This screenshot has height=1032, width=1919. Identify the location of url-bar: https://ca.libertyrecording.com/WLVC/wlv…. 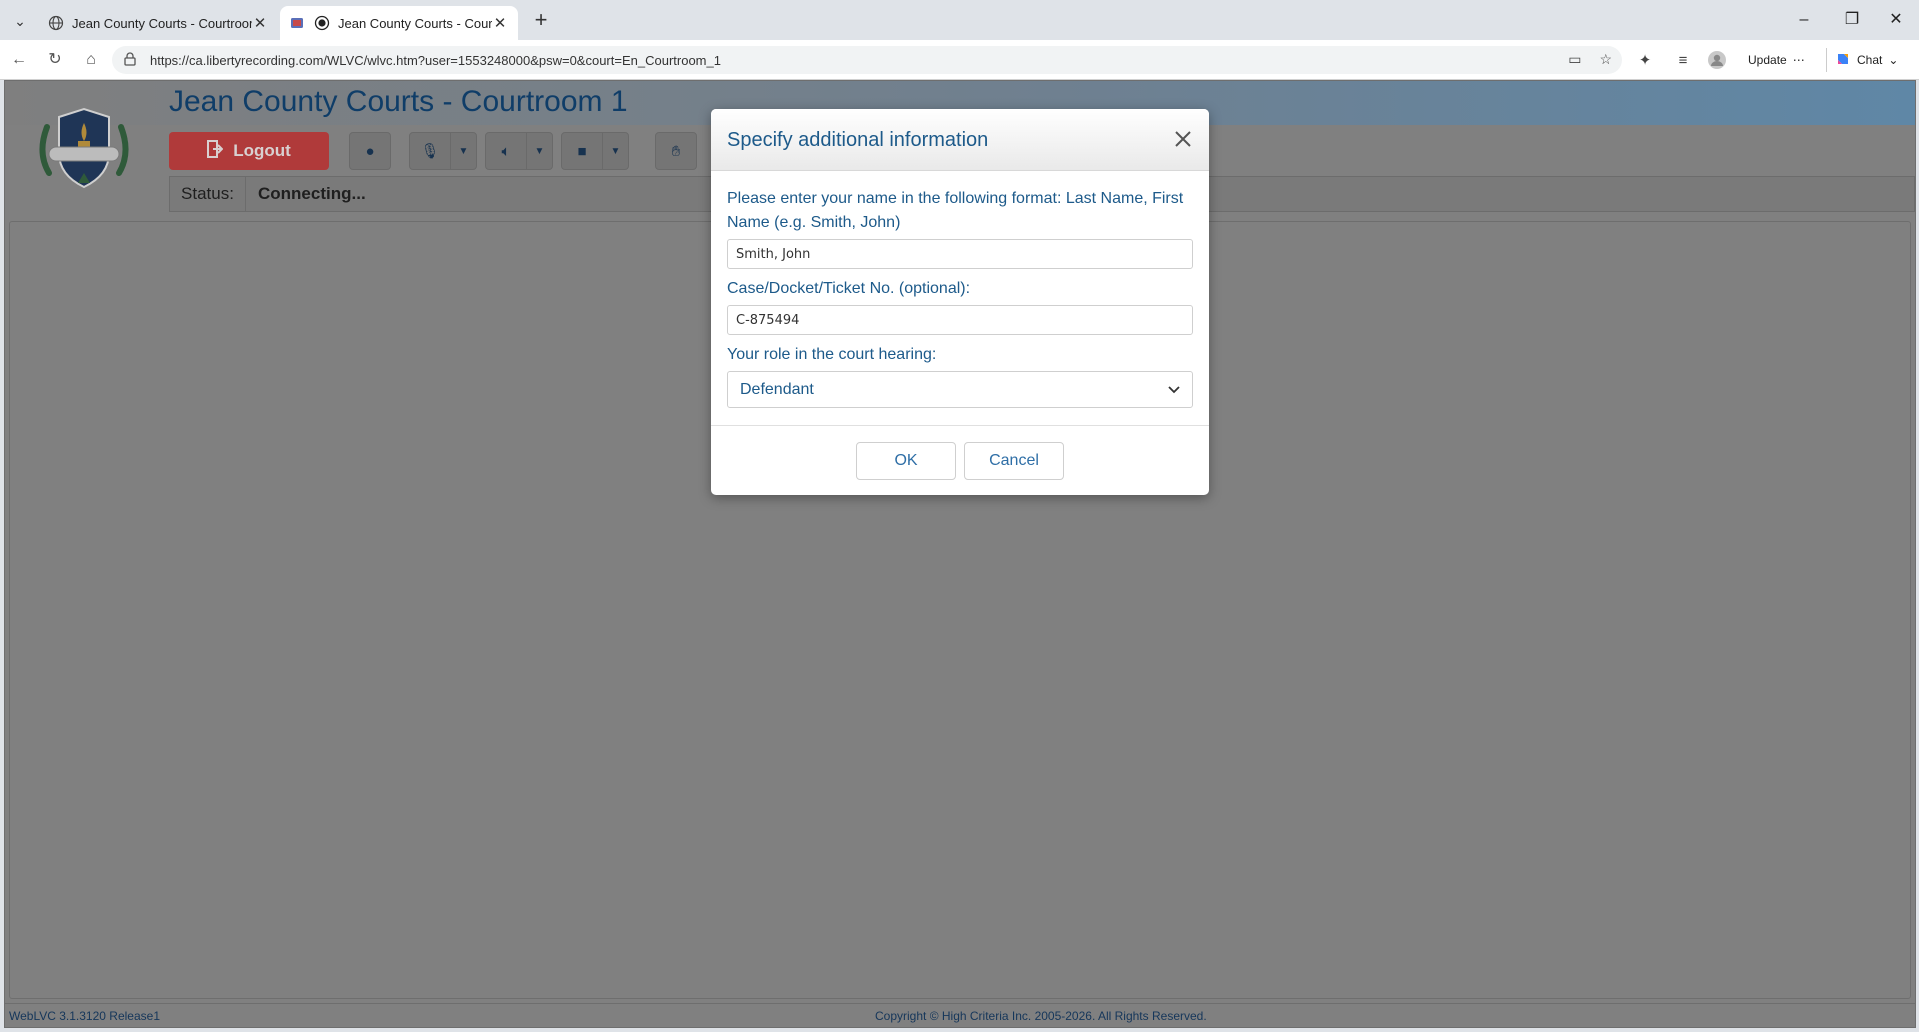
(867, 60).